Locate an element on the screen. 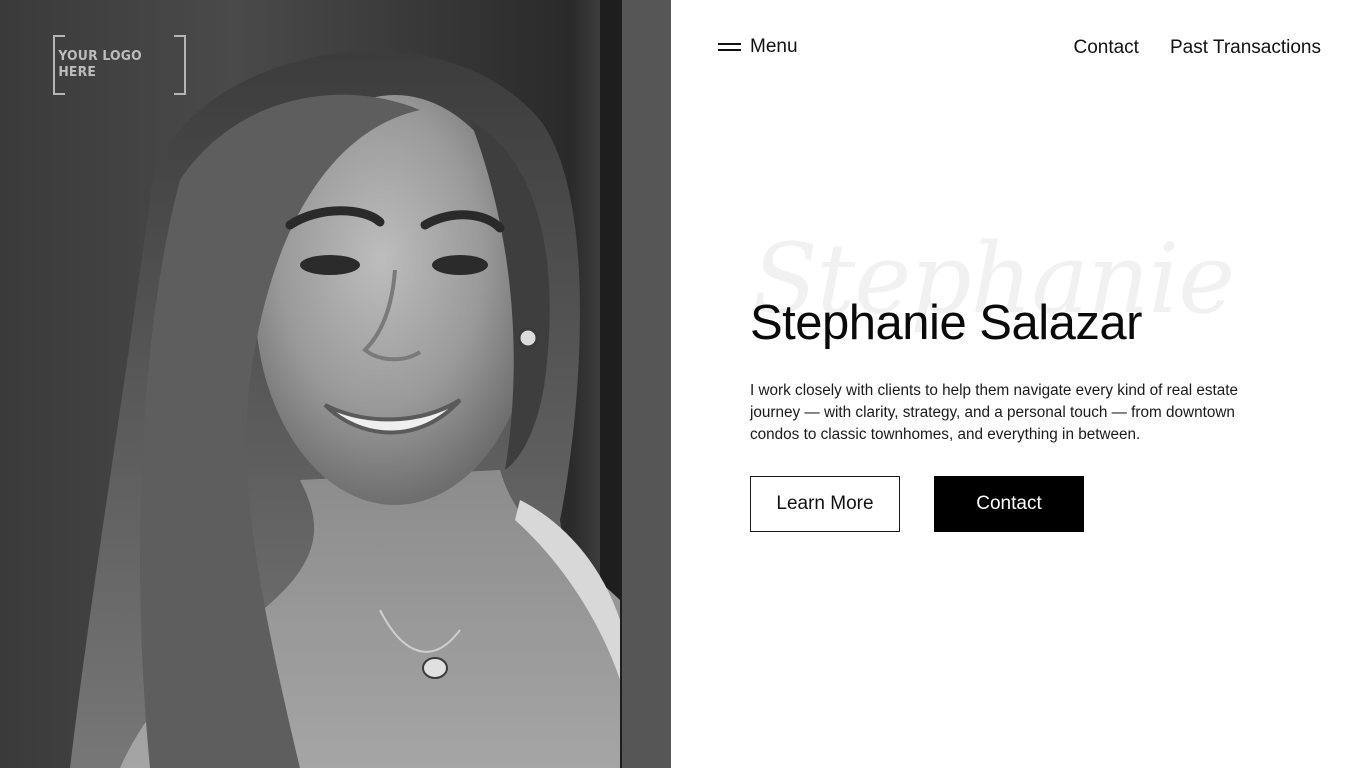  top-navigation: Contact Past Transactions is located at coordinates (1197, 48).